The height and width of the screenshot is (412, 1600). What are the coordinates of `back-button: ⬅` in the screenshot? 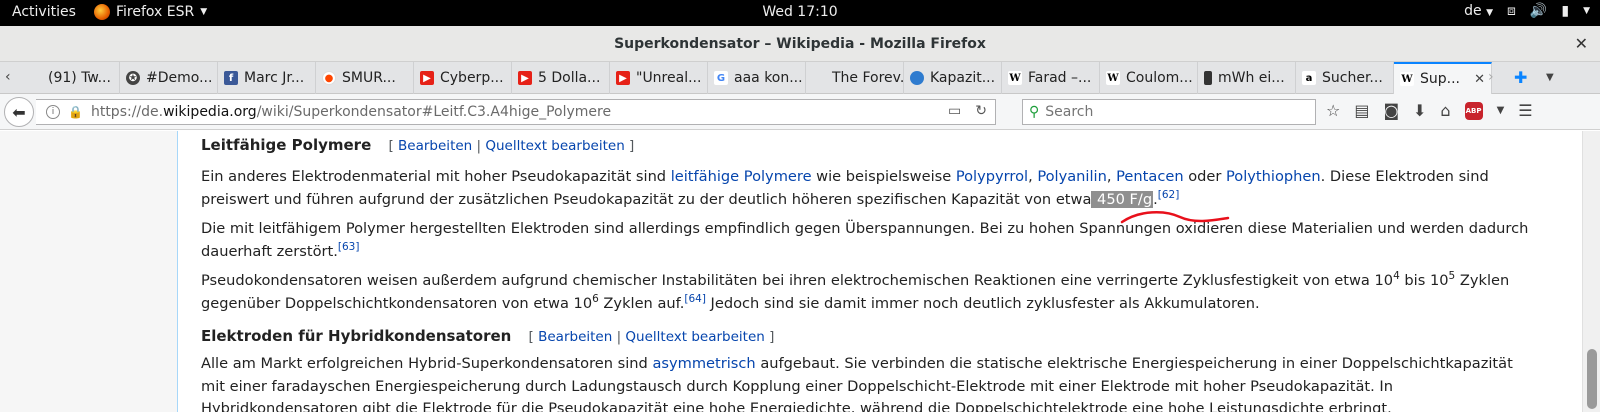 It's located at (19, 112).